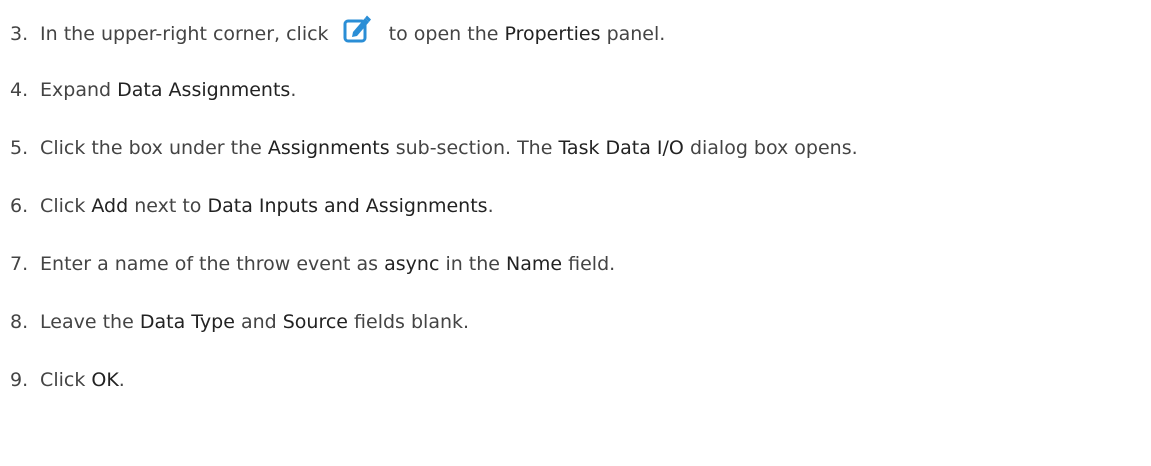 The height and width of the screenshot is (466, 1151). I want to click on step-text: dialog box opens., so click(773, 148).